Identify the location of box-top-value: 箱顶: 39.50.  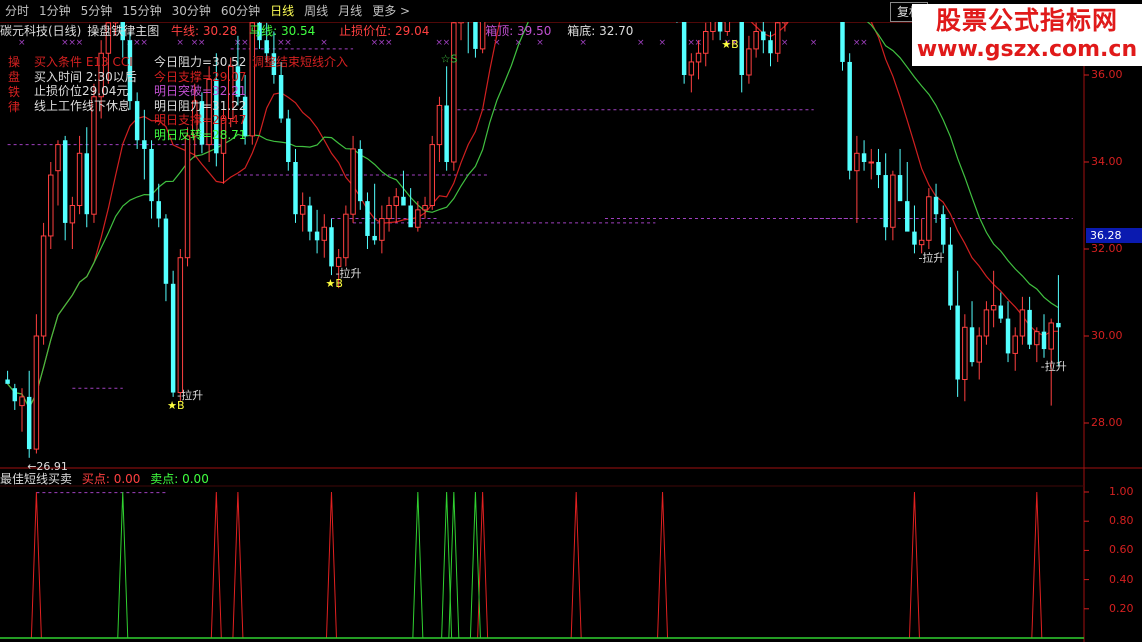
(518, 31).